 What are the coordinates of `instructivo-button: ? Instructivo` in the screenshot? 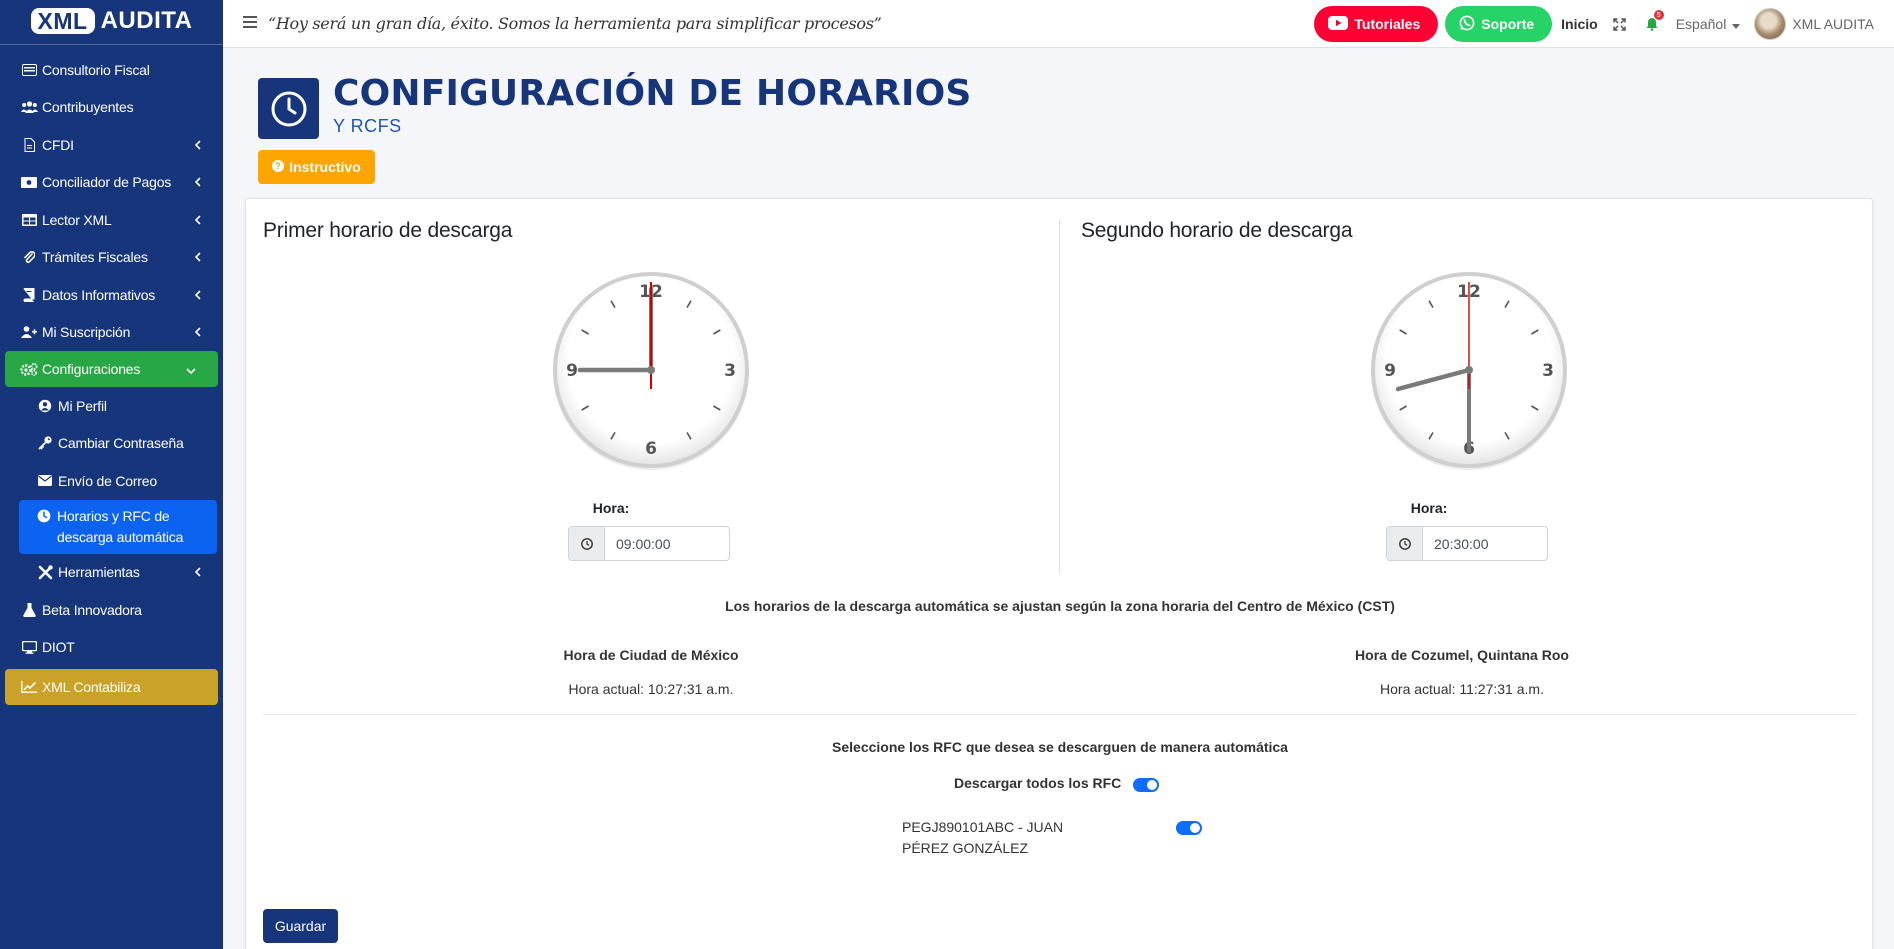 It's located at (316, 167).